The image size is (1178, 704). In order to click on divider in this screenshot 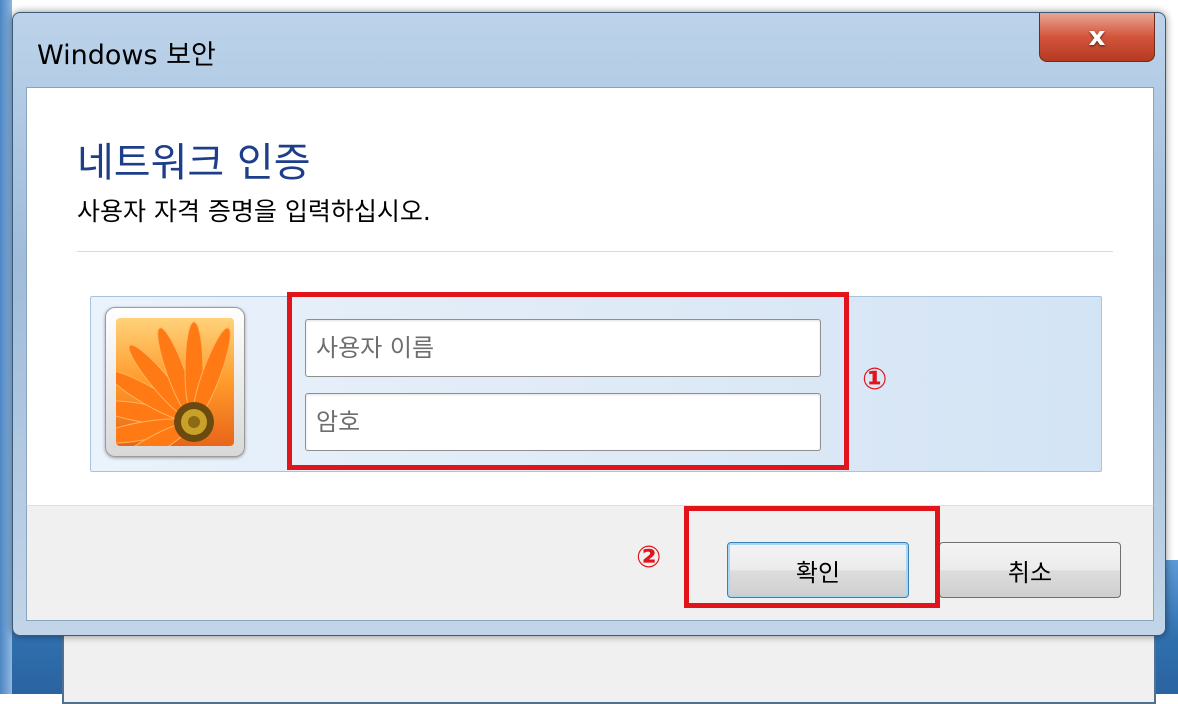, I will do `click(595, 251)`.